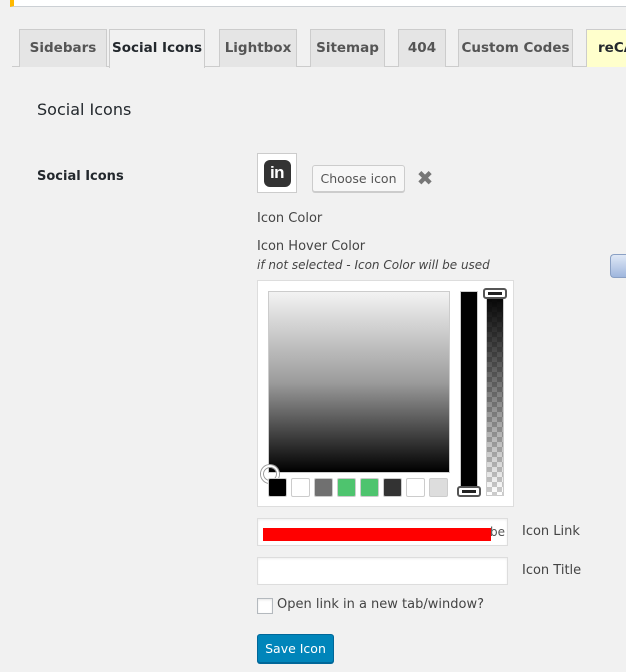  What do you see at coordinates (497, 532) in the screenshot?
I see `icon-link-value-tail: be` at bounding box center [497, 532].